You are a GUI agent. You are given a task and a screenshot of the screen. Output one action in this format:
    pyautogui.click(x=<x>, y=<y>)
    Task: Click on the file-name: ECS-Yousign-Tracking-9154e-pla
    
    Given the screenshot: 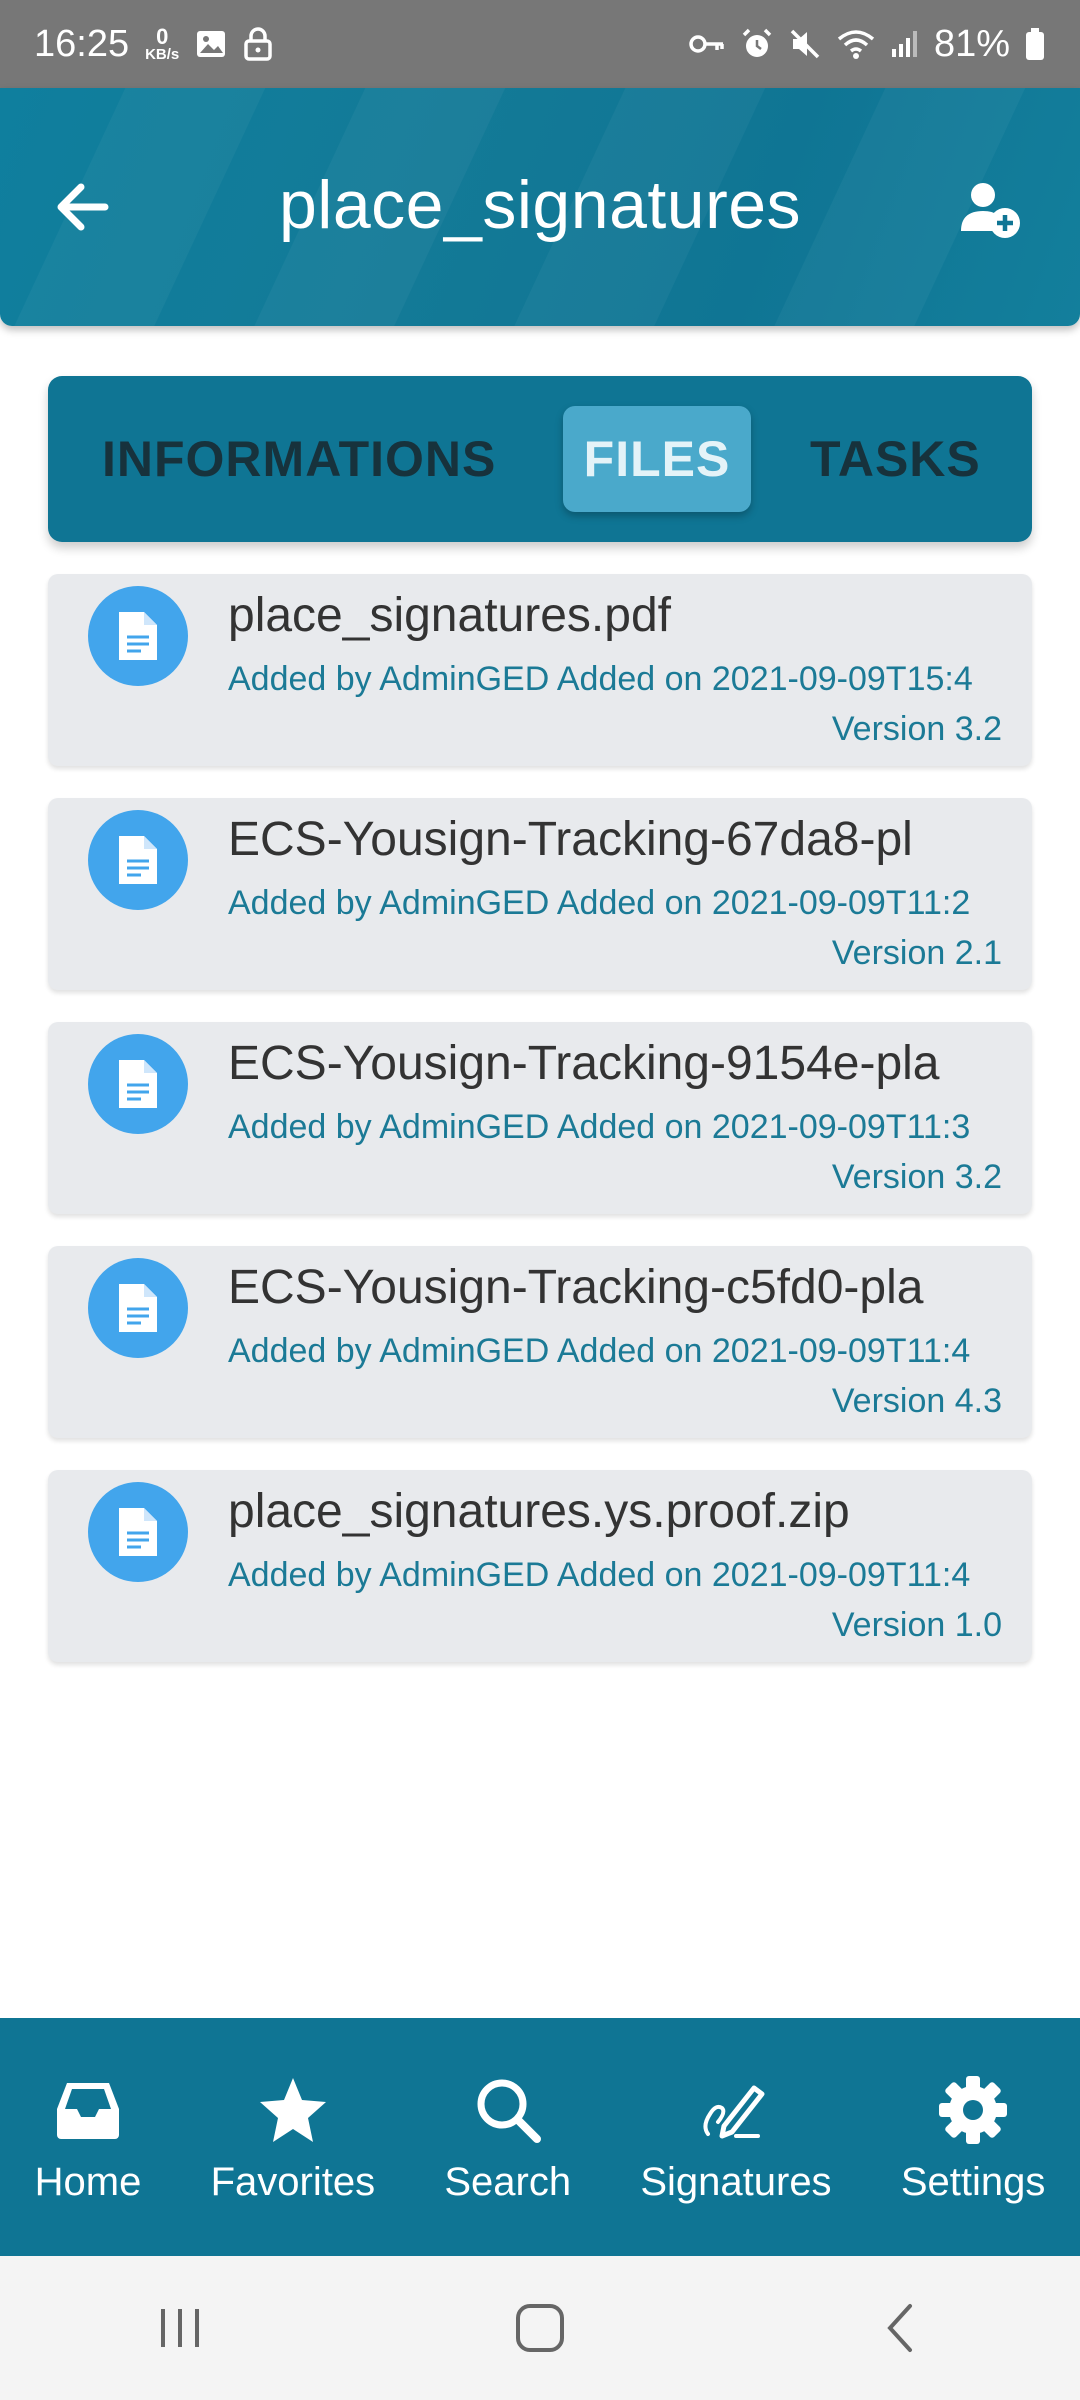 What is the action you would take?
    pyautogui.click(x=584, y=1063)
    